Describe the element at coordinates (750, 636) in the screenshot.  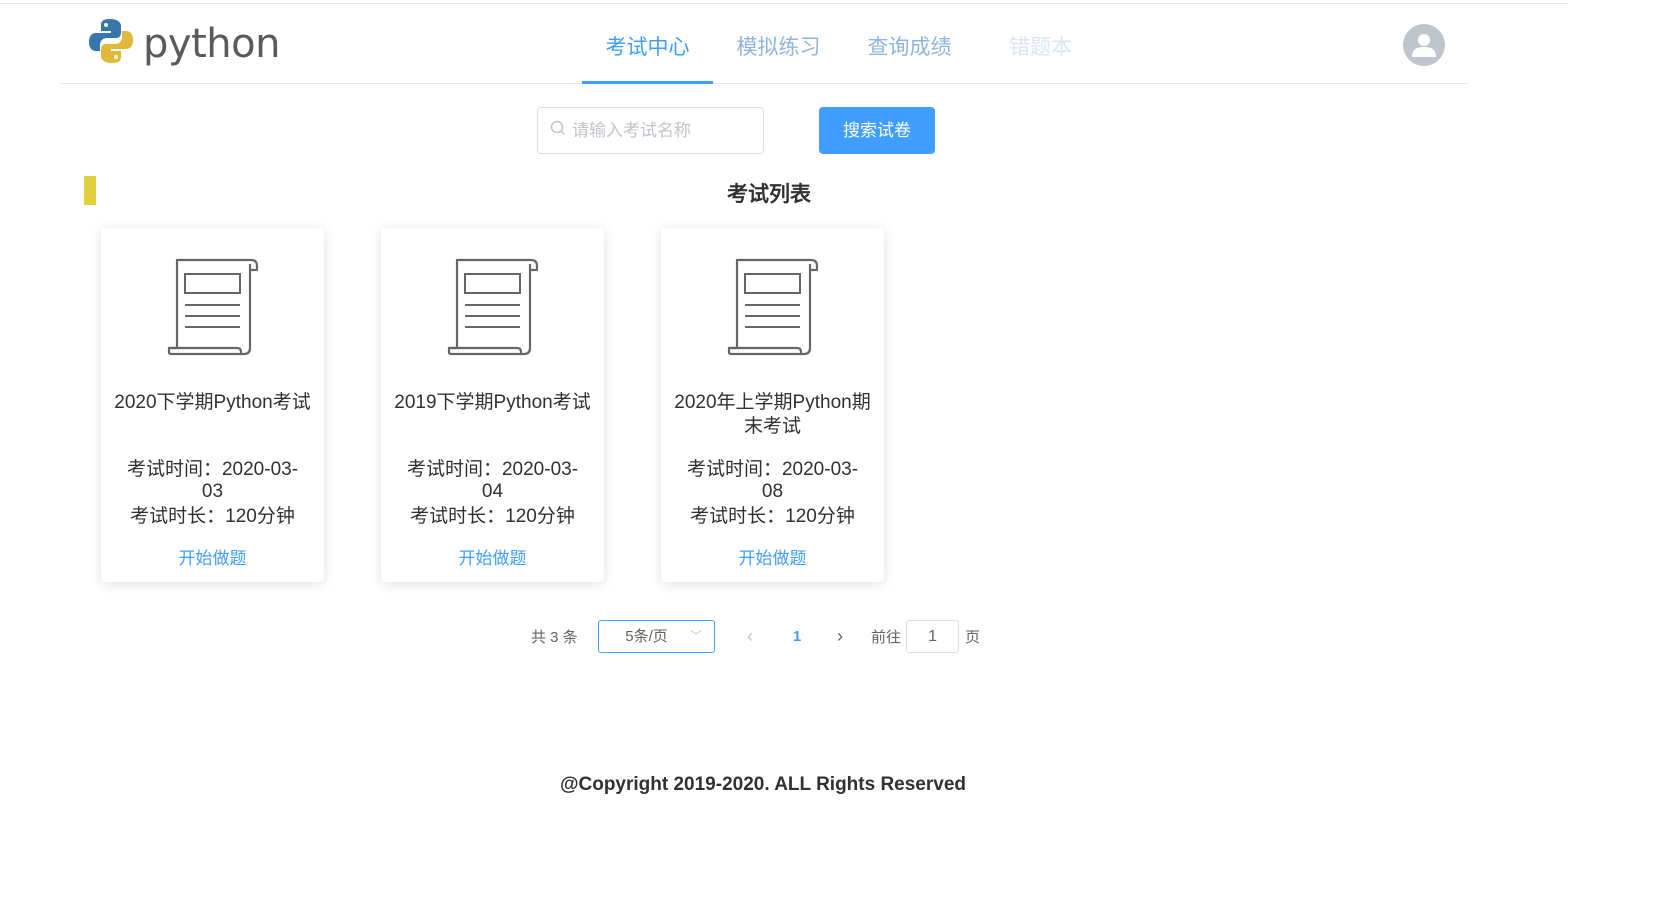
I see `prev-page-icon: ‹` at that location.